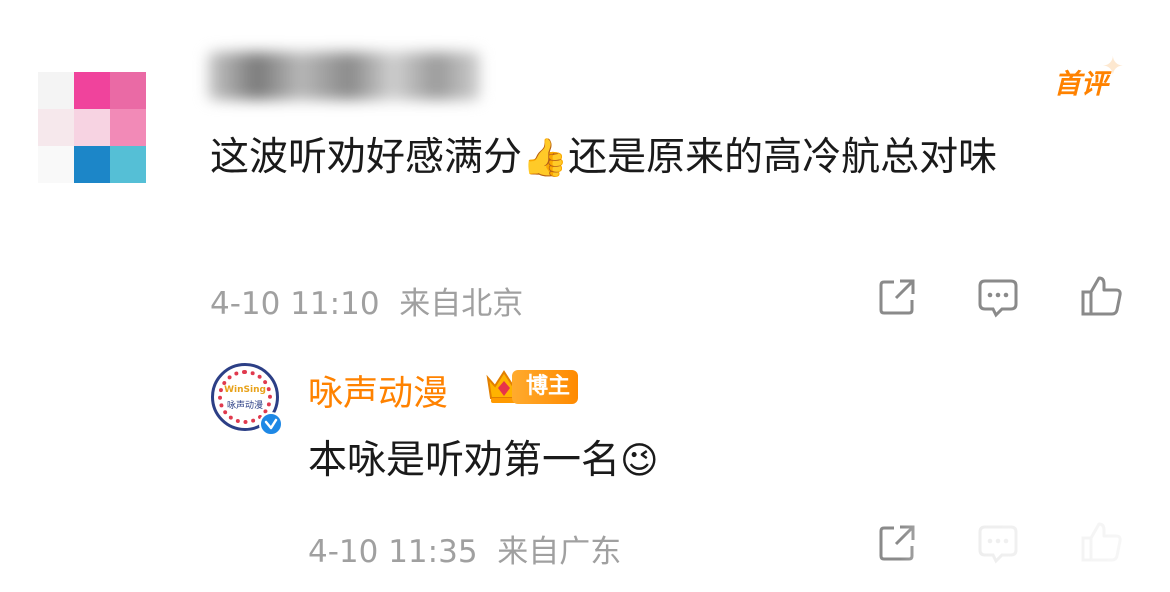  What do you see at coordinates (545, 157) in the screenshot?
I see `thumbs-up-emoji-icon: 👍` at bounding box center [545, 157].